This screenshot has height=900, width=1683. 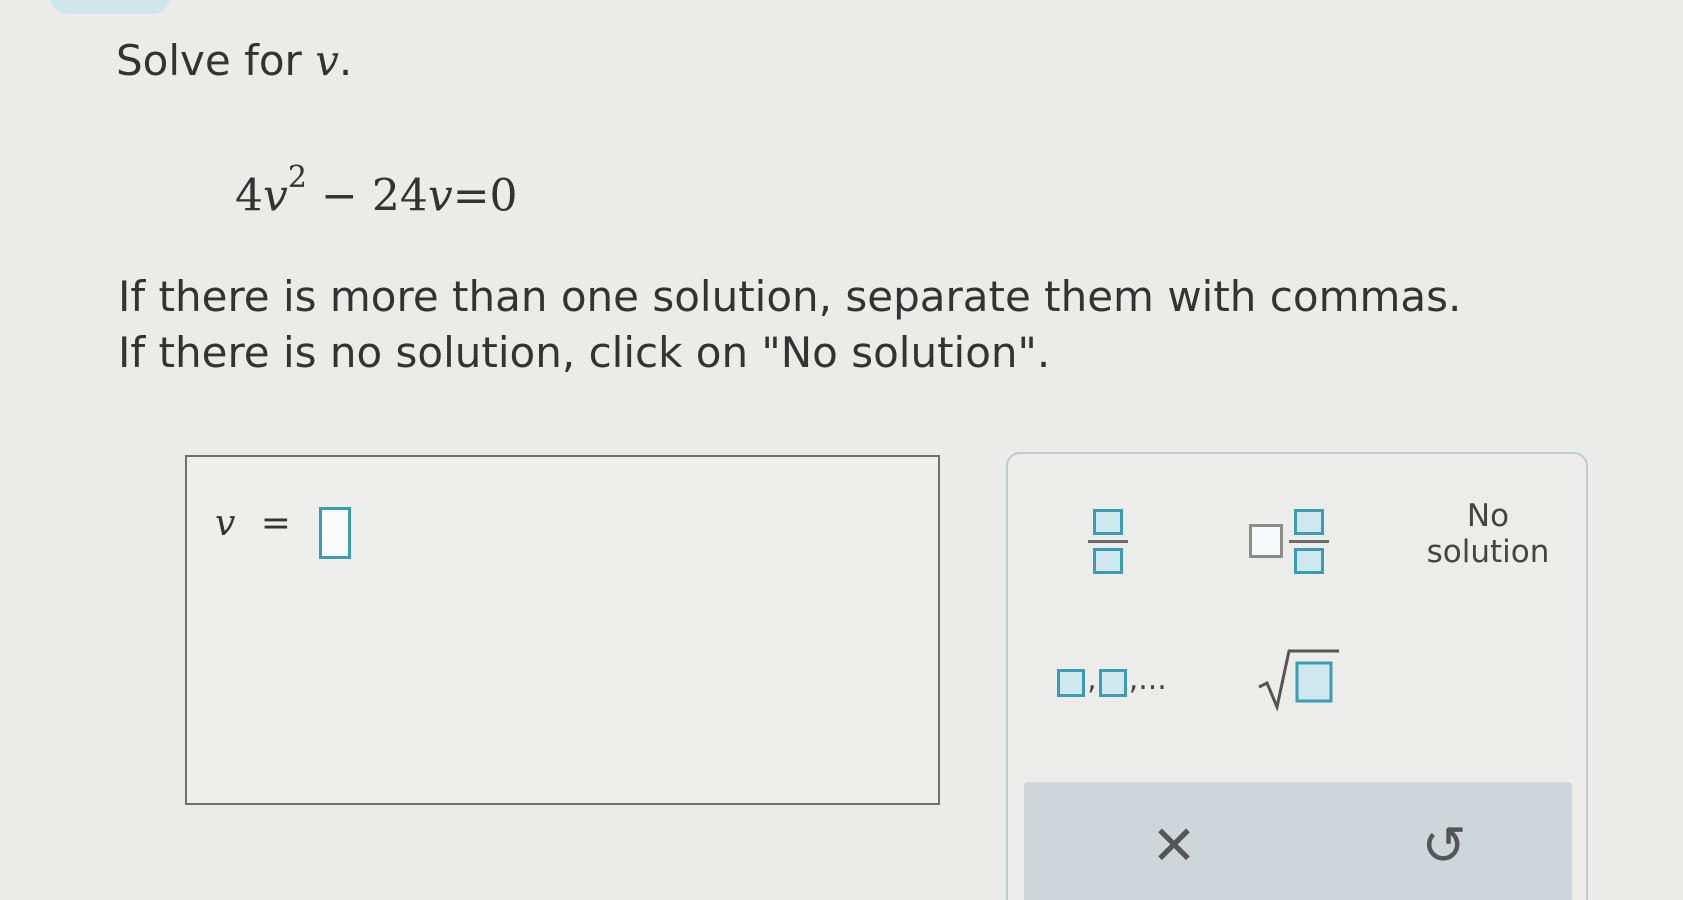 I want to click on prompt-variable: v, so click(x=327, y=60).